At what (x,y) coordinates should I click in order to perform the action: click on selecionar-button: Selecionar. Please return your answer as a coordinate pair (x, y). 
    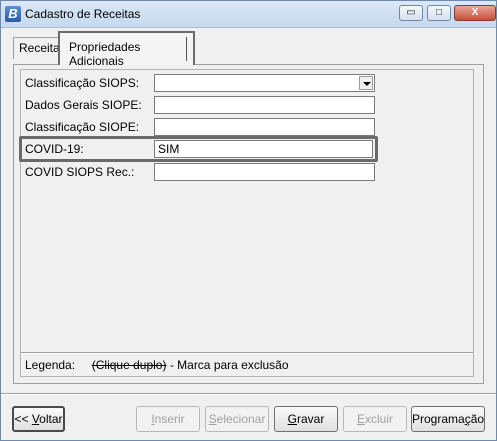
    Looking at the image, I should click on (237, 419).